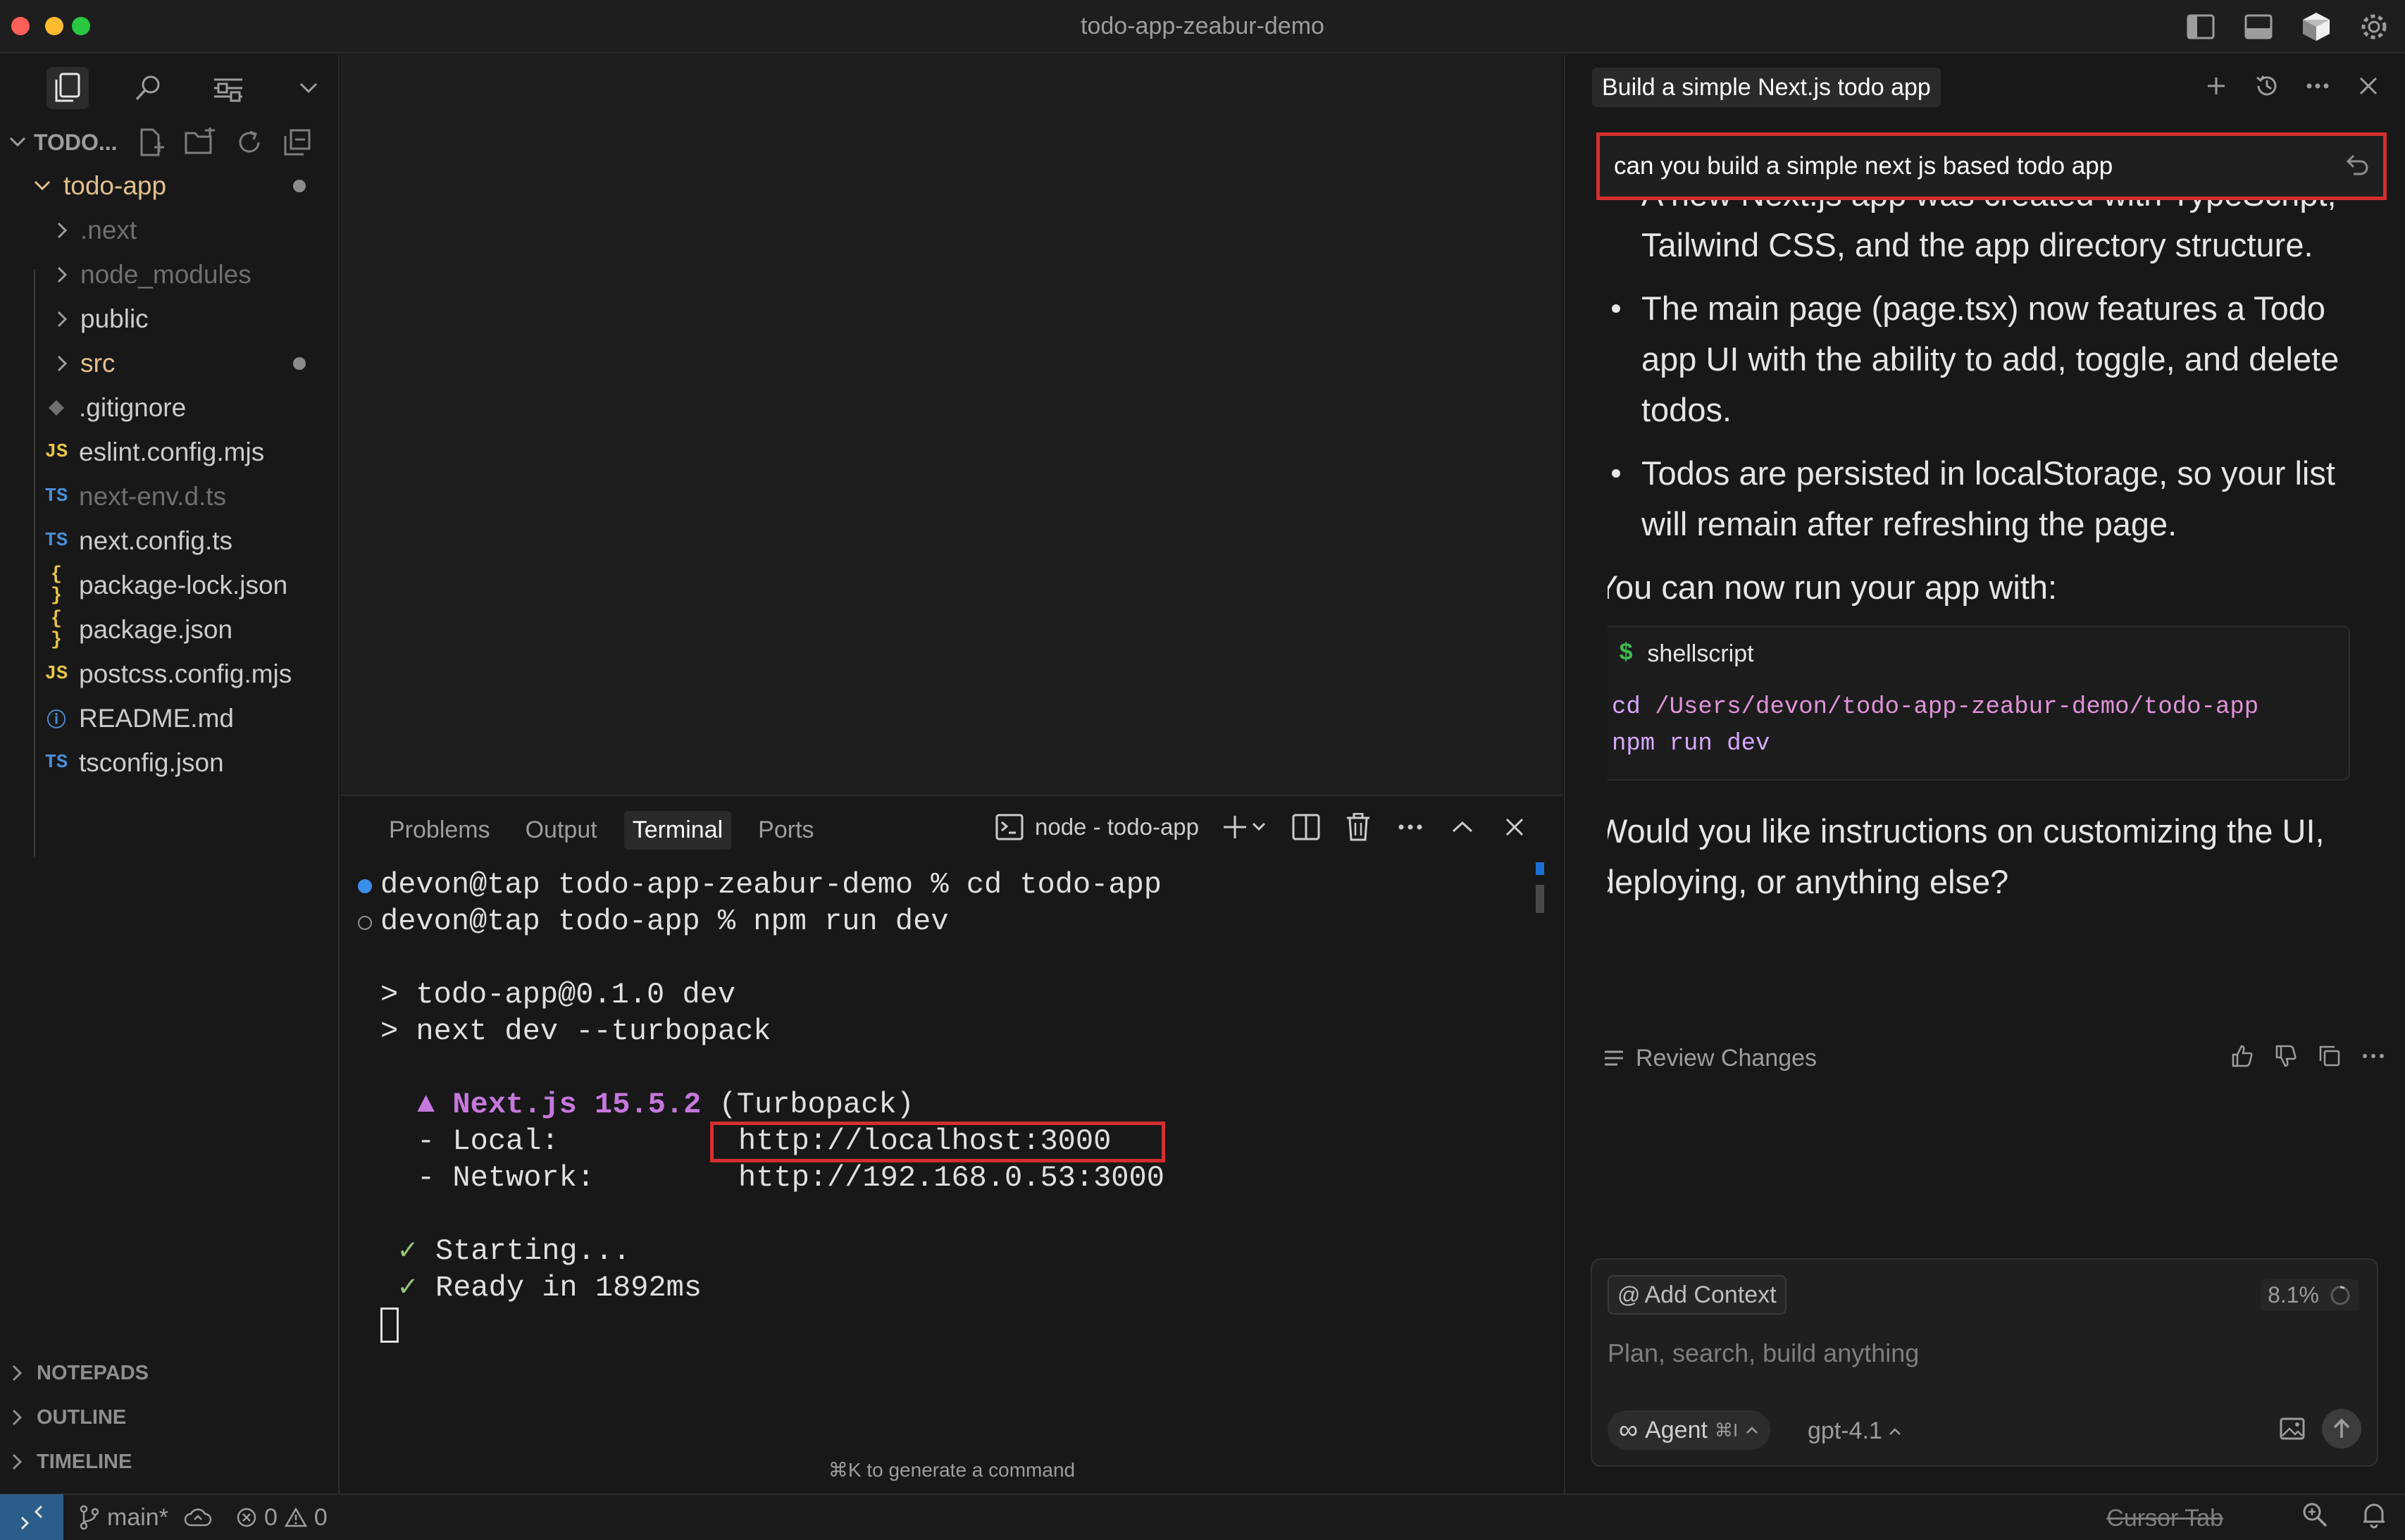 This screenshot has height=1540, width=2405. I want to click on add-context-button: @ Add Context, so click(1697, 1295).